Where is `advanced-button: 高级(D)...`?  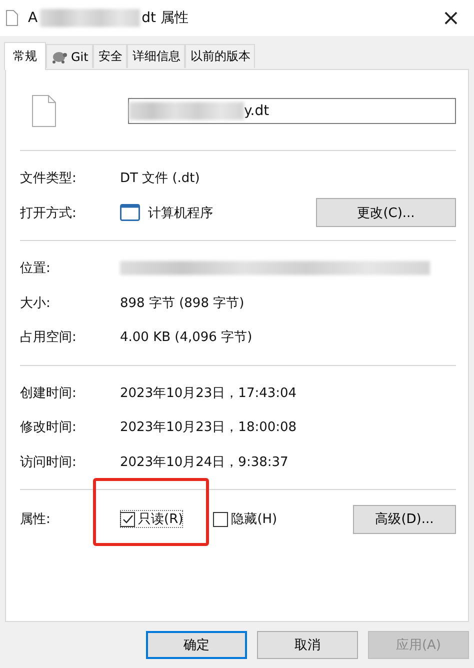
advanced-button: 高级(D)... is located at coordinates (404, 519).